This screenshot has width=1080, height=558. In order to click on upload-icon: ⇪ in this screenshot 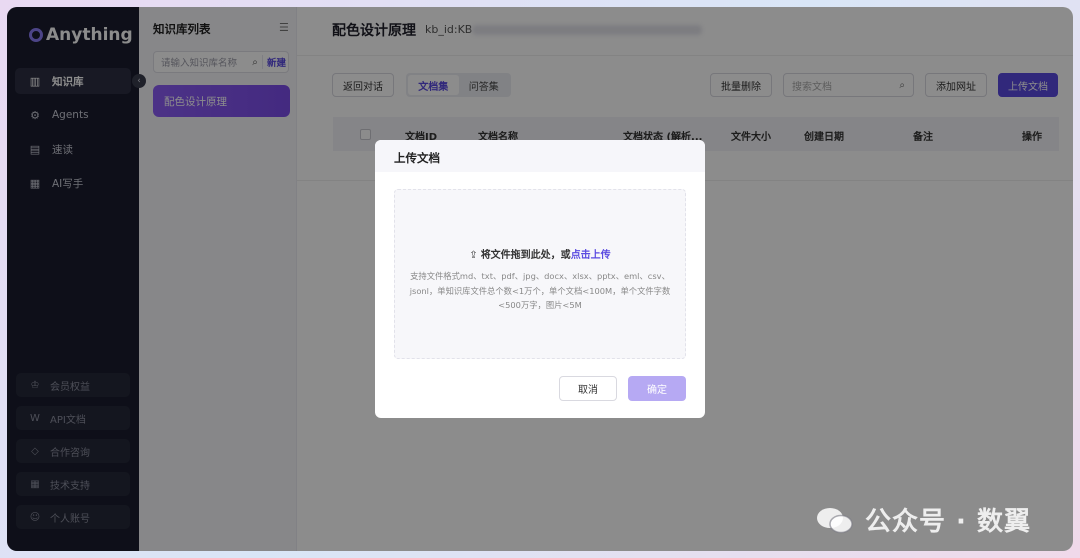, I will do `click(473, 255)`.